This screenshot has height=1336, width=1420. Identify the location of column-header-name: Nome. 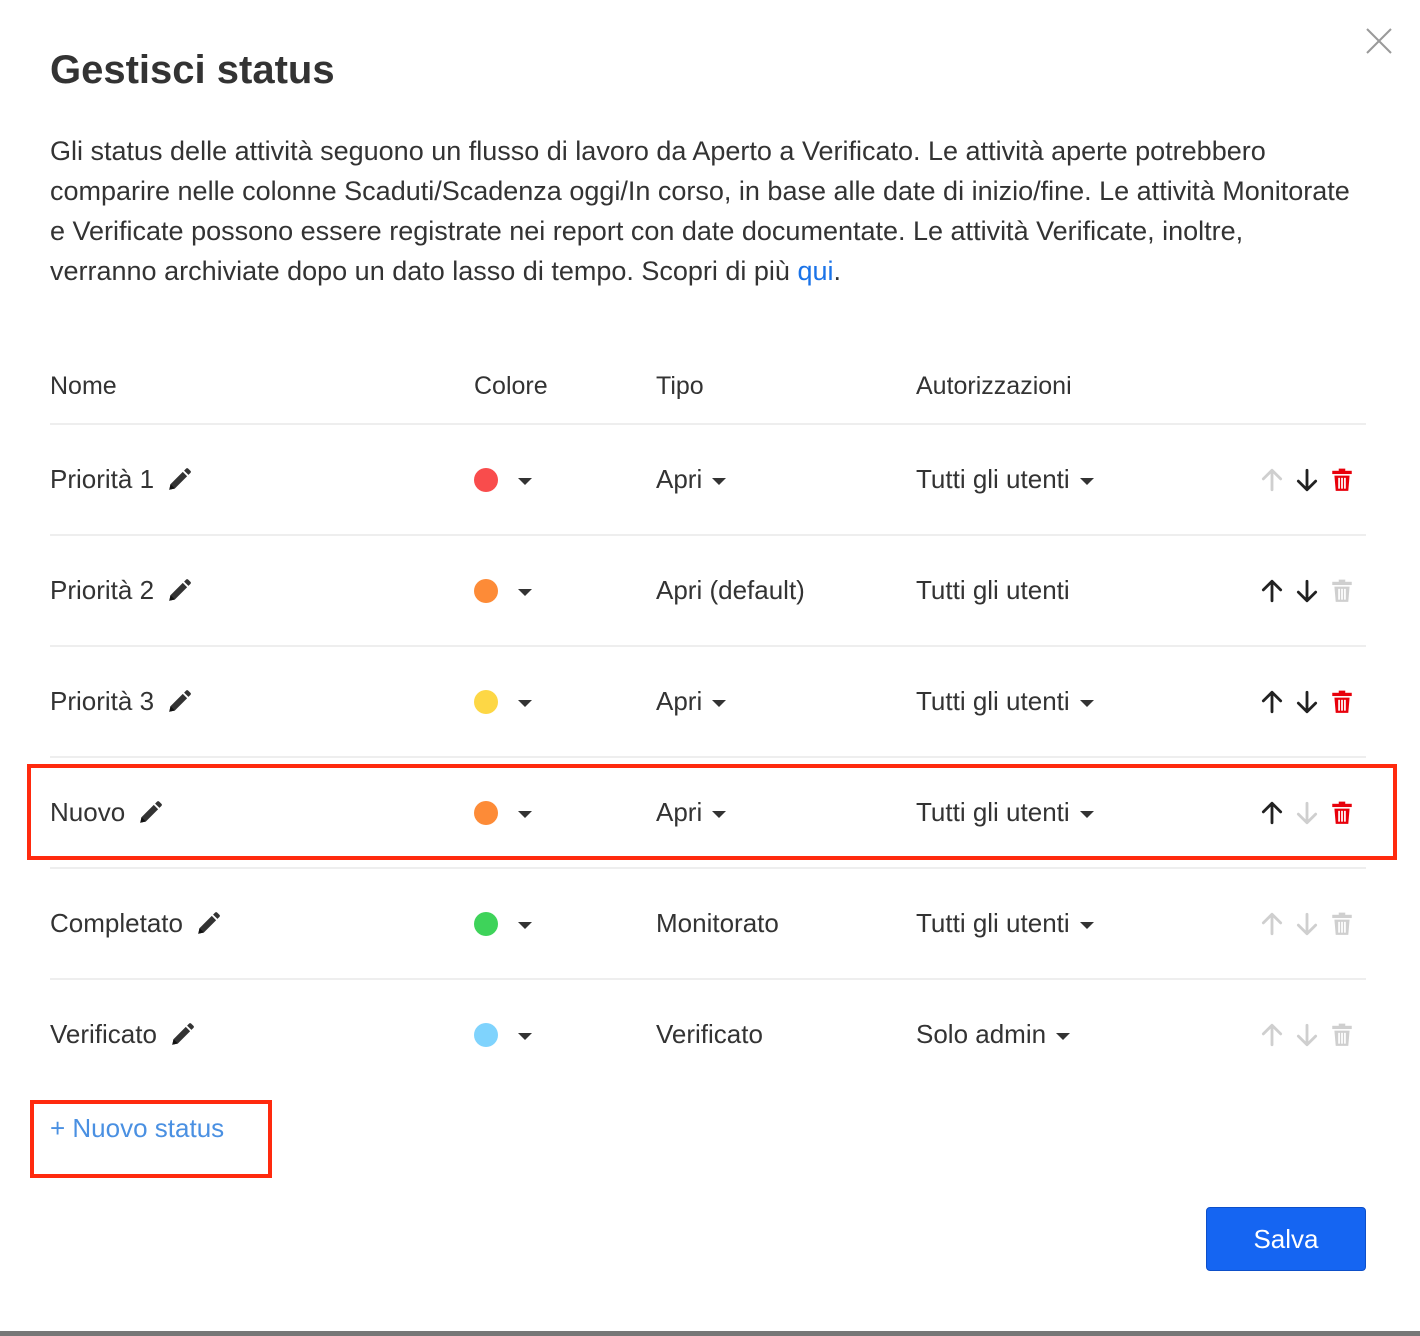
(83, 386).